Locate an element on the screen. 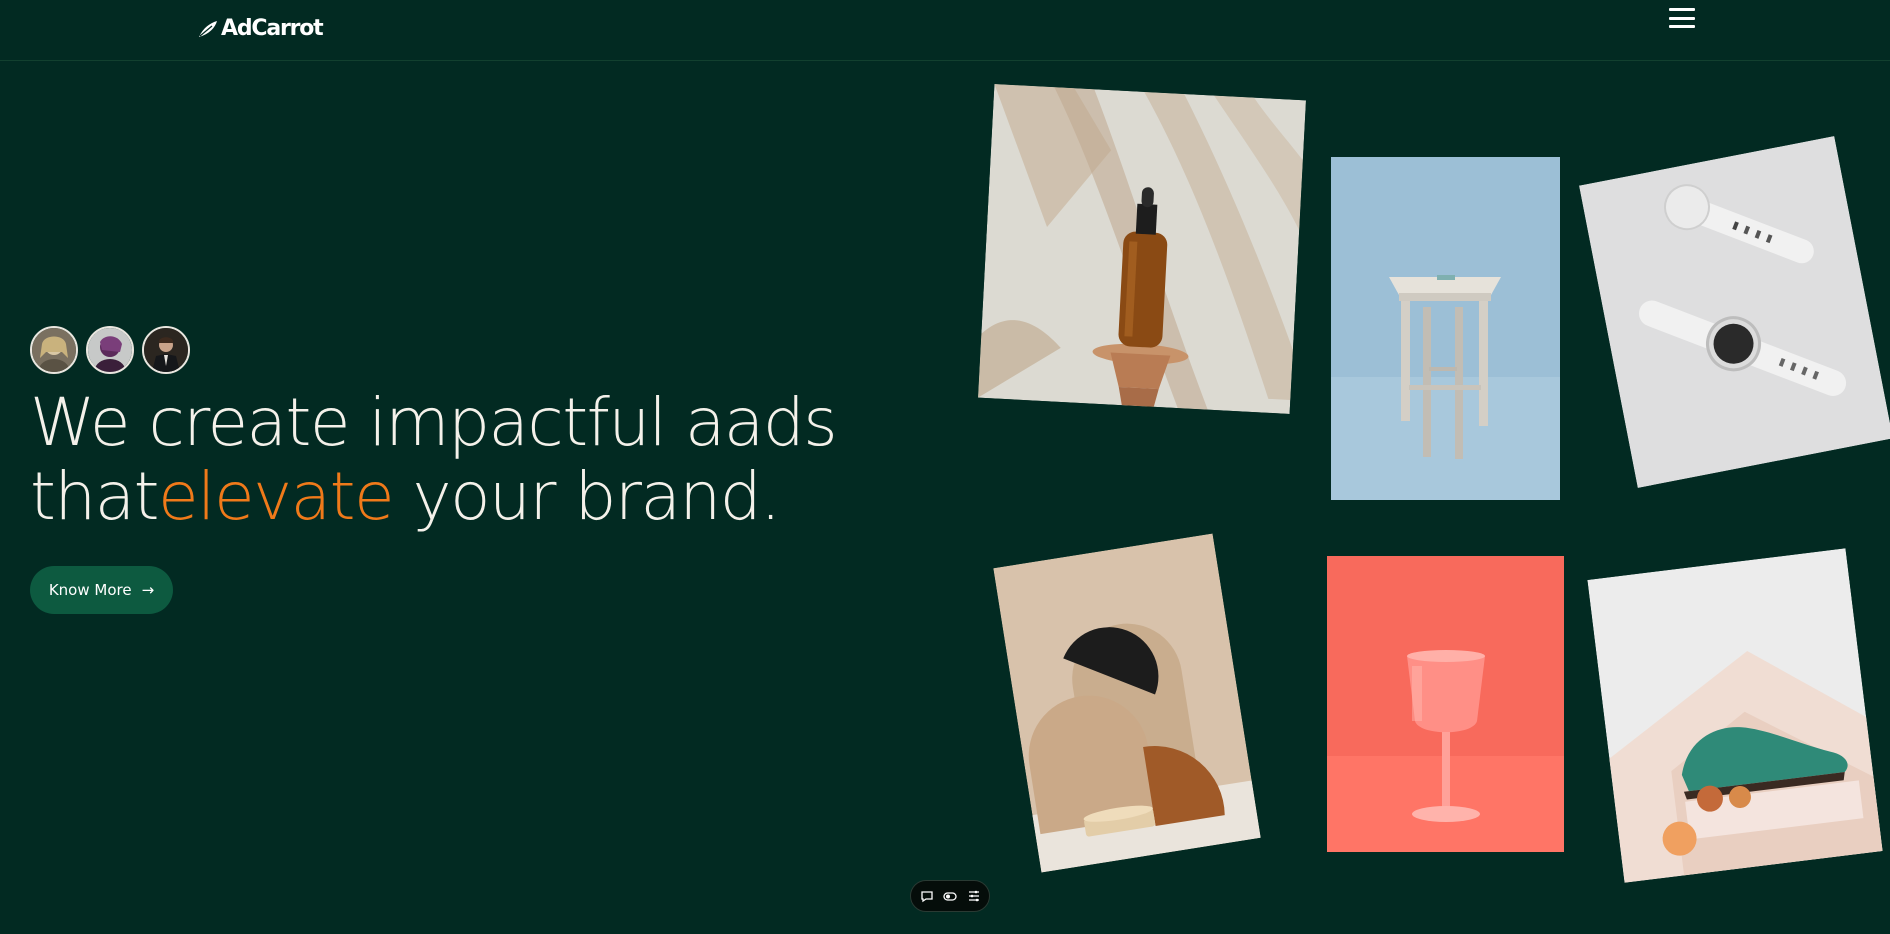 Image resolution: width=1890 pixels, height=934 pixels. arrow-right-icon: → is located at coordinates (148, 590).